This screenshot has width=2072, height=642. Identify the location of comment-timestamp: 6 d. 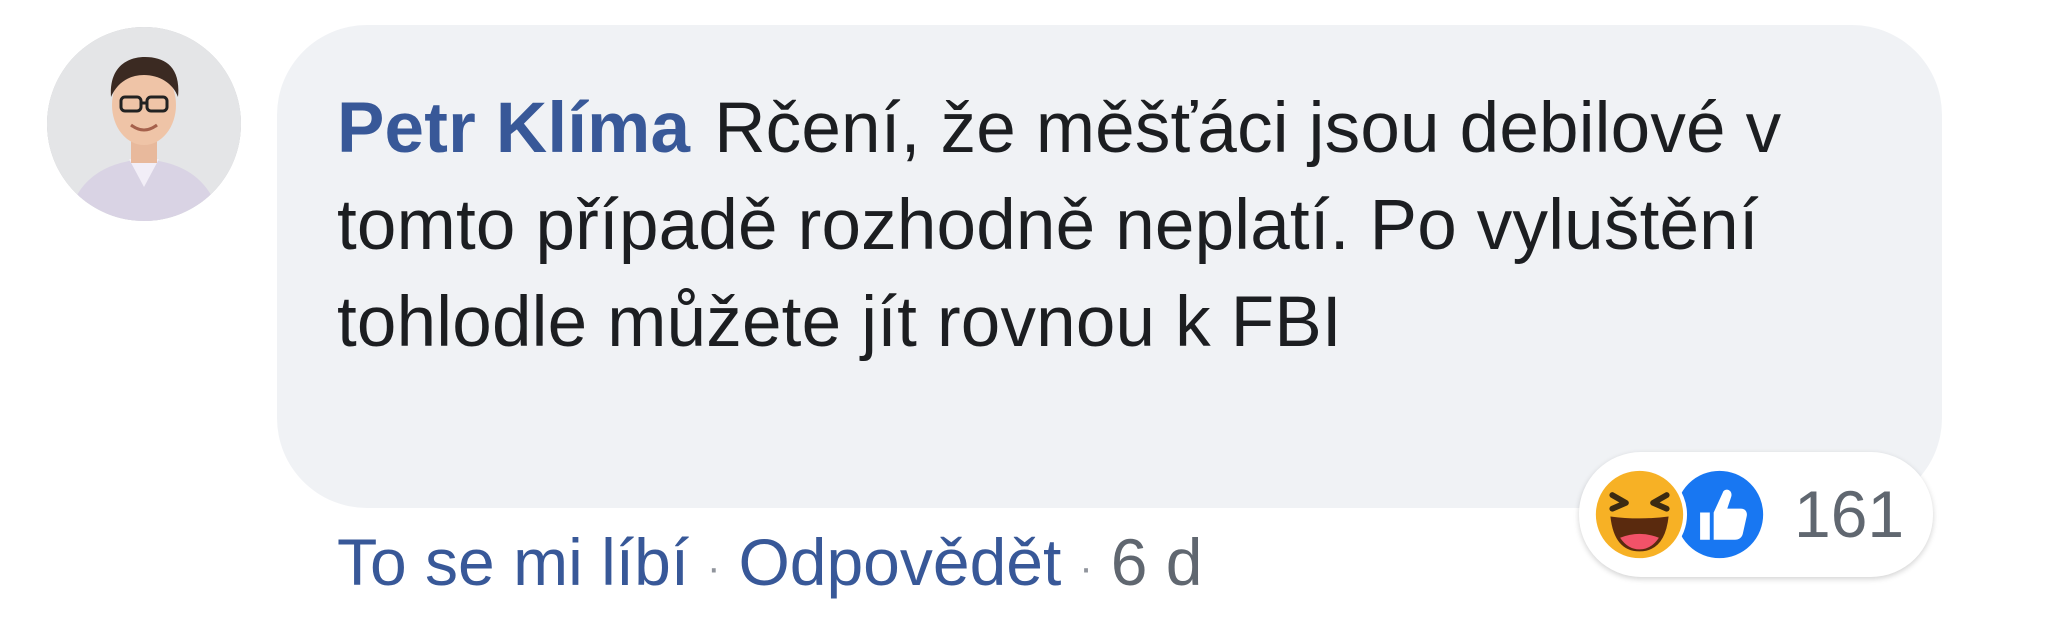
(1157, 562).